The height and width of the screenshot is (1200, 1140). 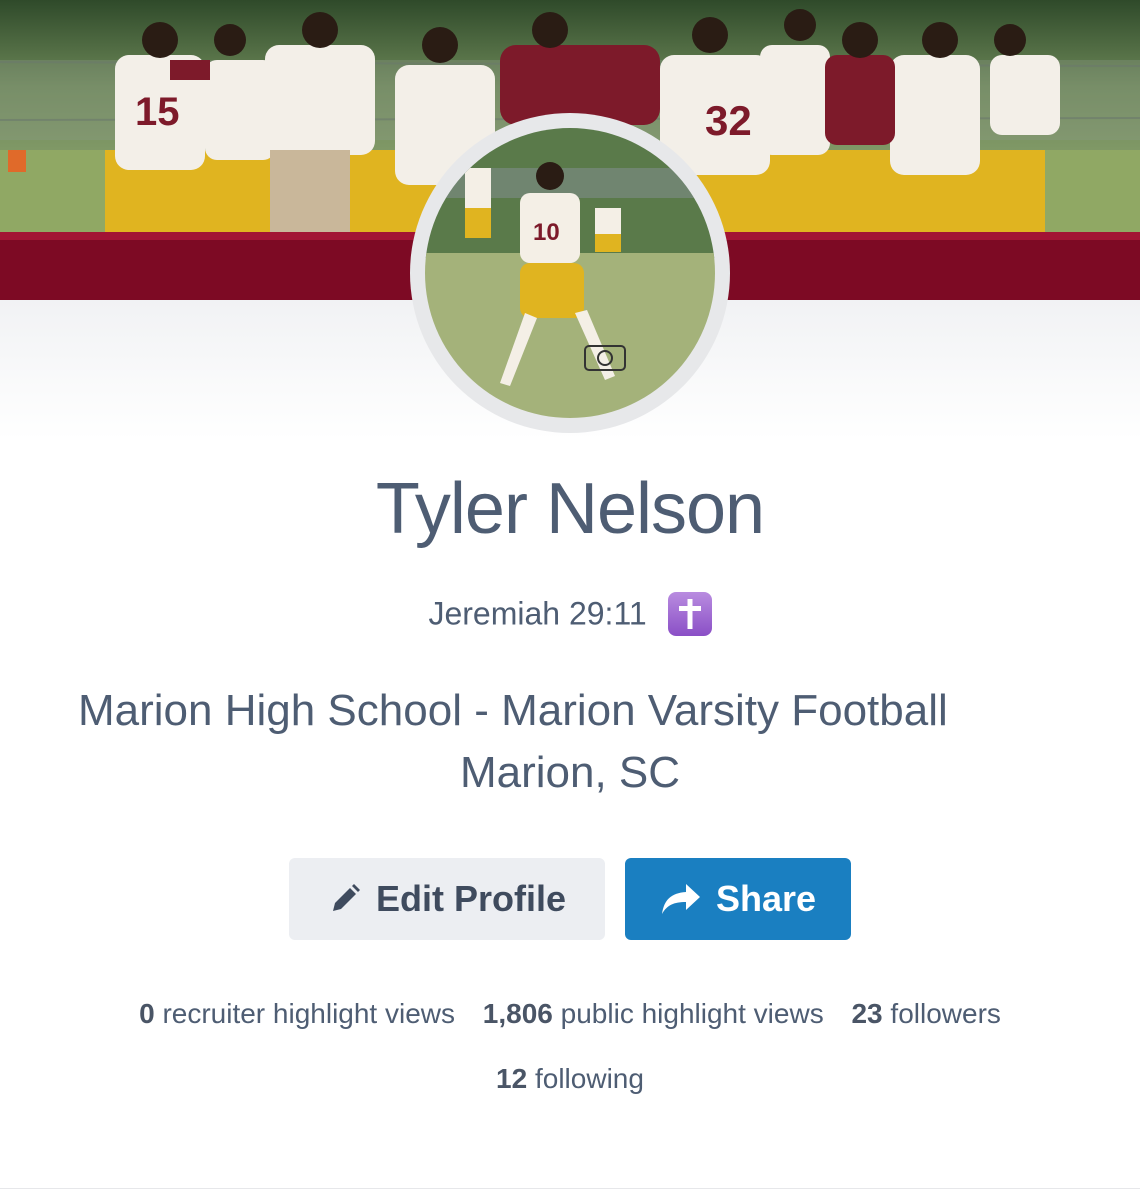 I want to click on share-arrow-icon, so click(x=681, y=899).